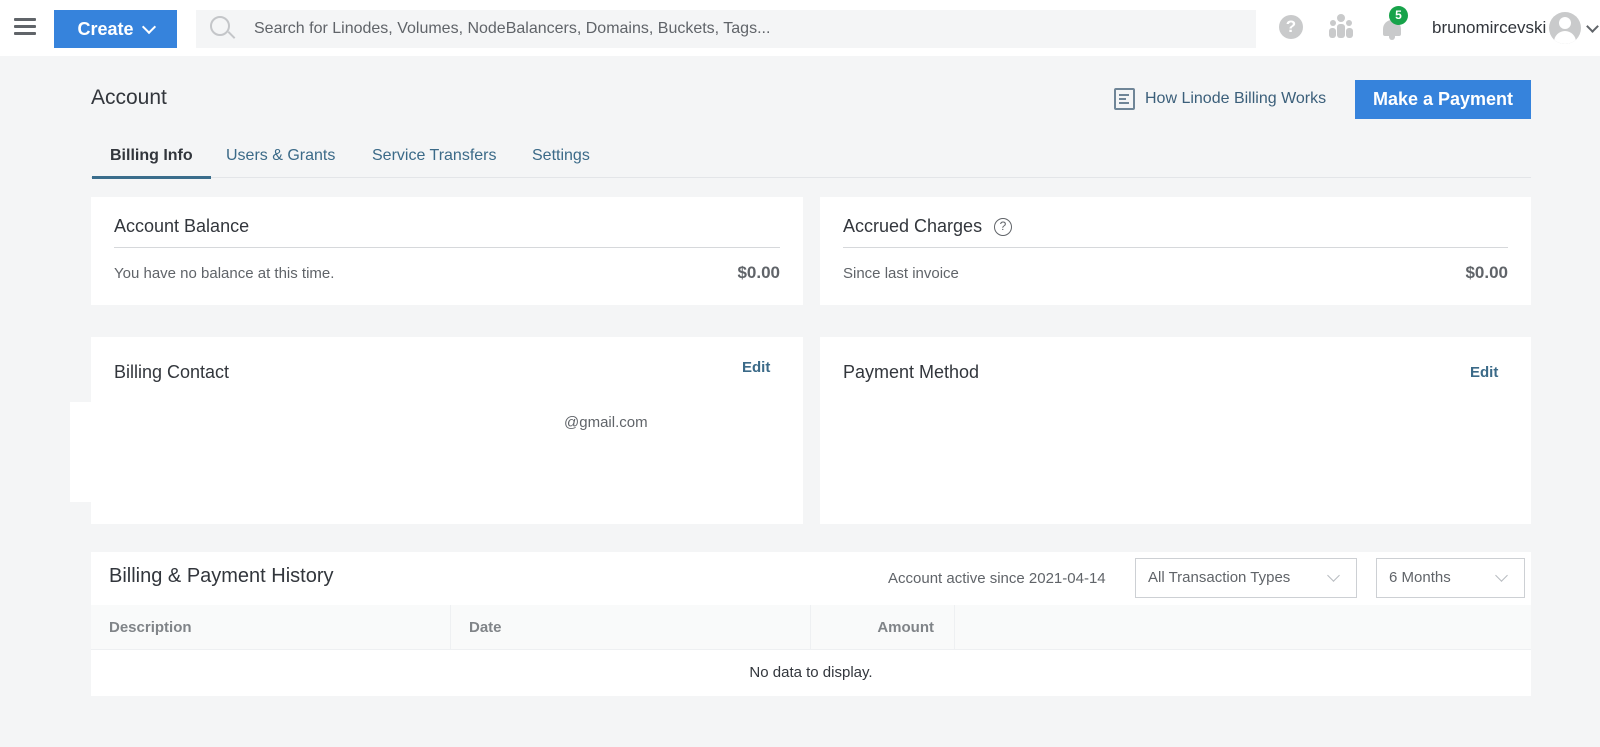 This screenshot has width=1600, height=747. Describe the element at coordinates (1124, 99) in the screenshot. I see `document-icon` at that location.